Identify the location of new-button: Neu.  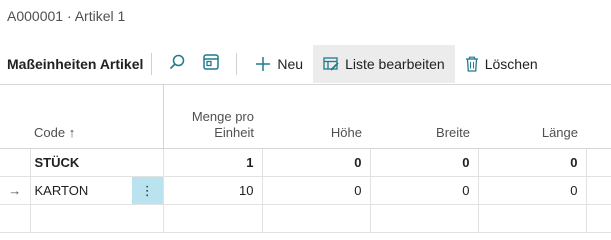
(279, 64).